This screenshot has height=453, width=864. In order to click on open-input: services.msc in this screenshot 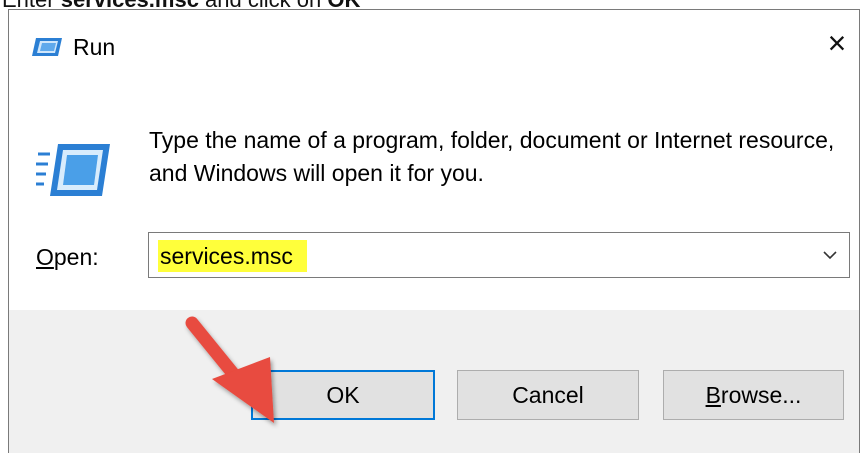, I will do `click(232, 256)`.